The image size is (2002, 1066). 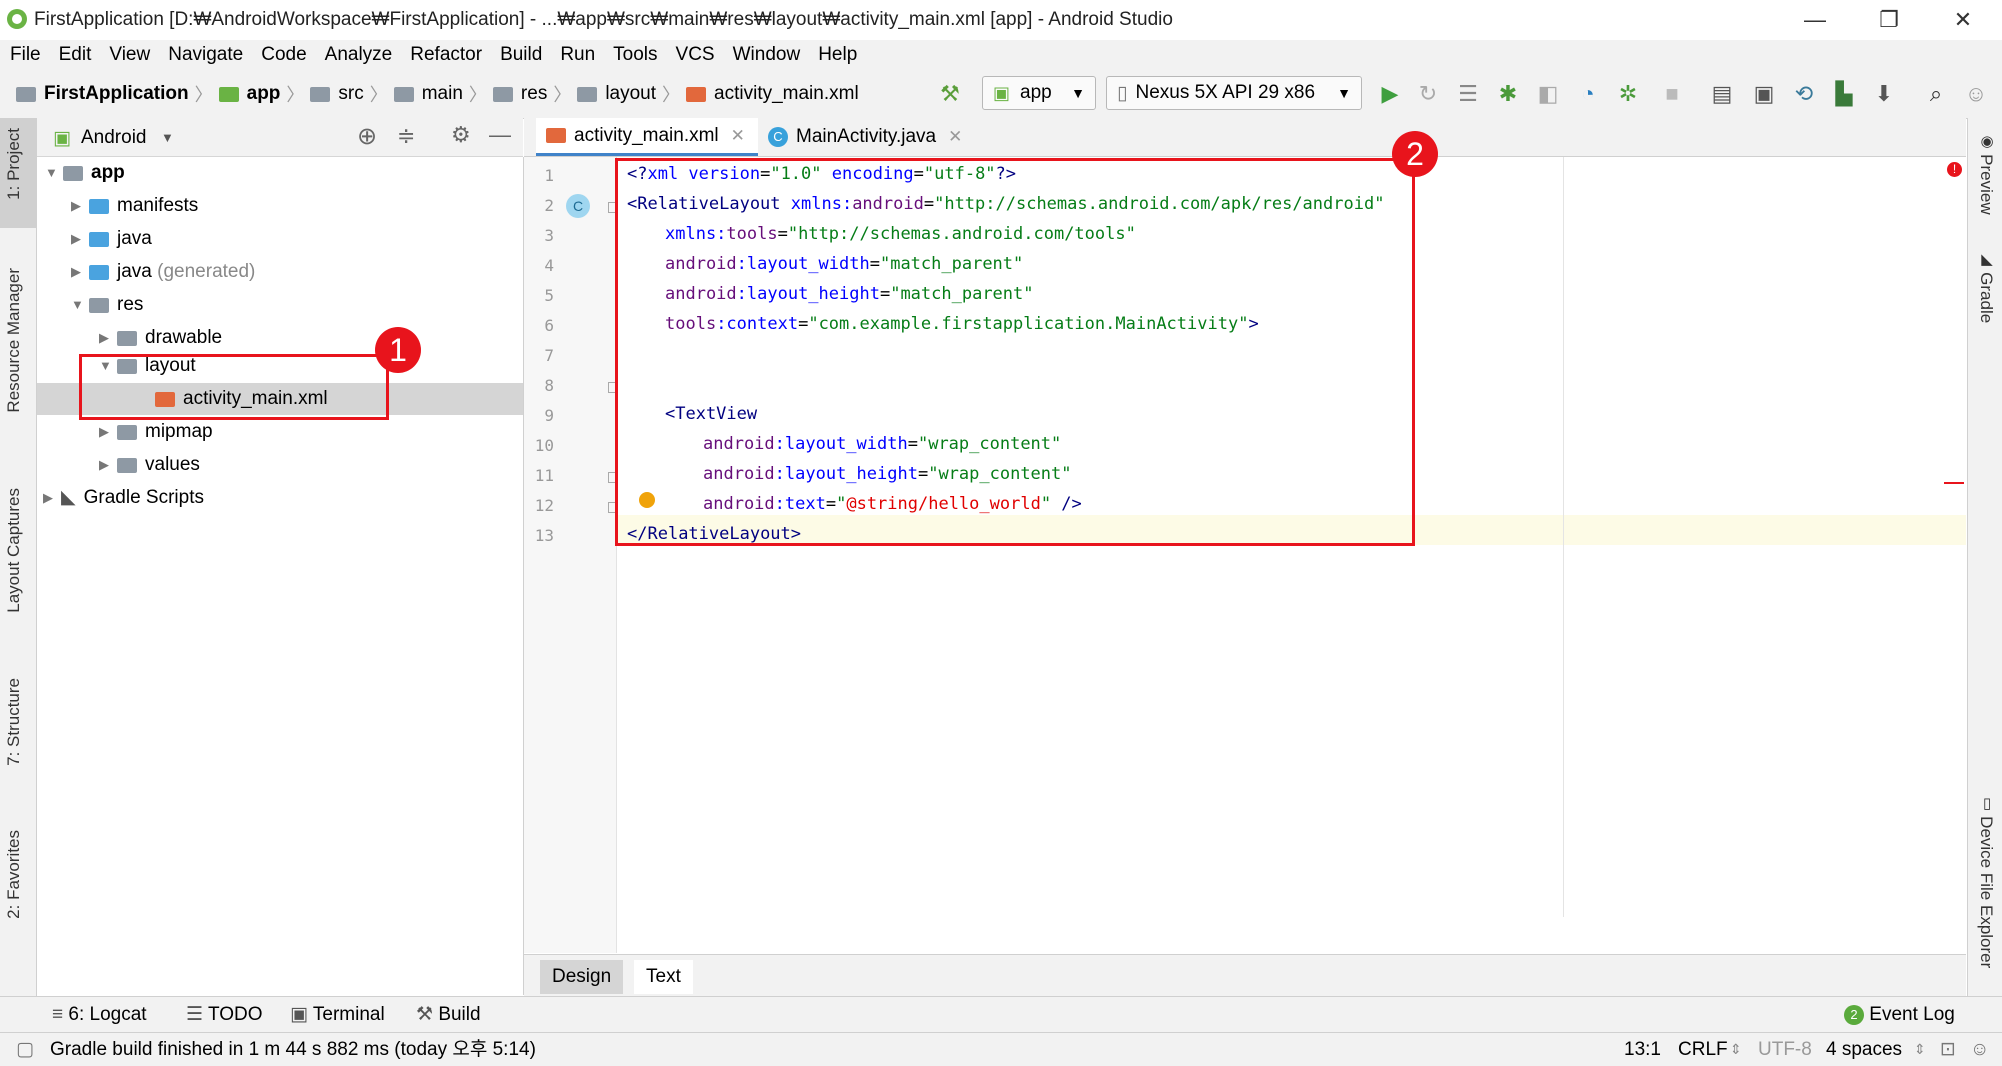 I want to click on tree-item-gradle-scripts: ▶ ◣ Gradle Scripts, so click(x=123, y=498).